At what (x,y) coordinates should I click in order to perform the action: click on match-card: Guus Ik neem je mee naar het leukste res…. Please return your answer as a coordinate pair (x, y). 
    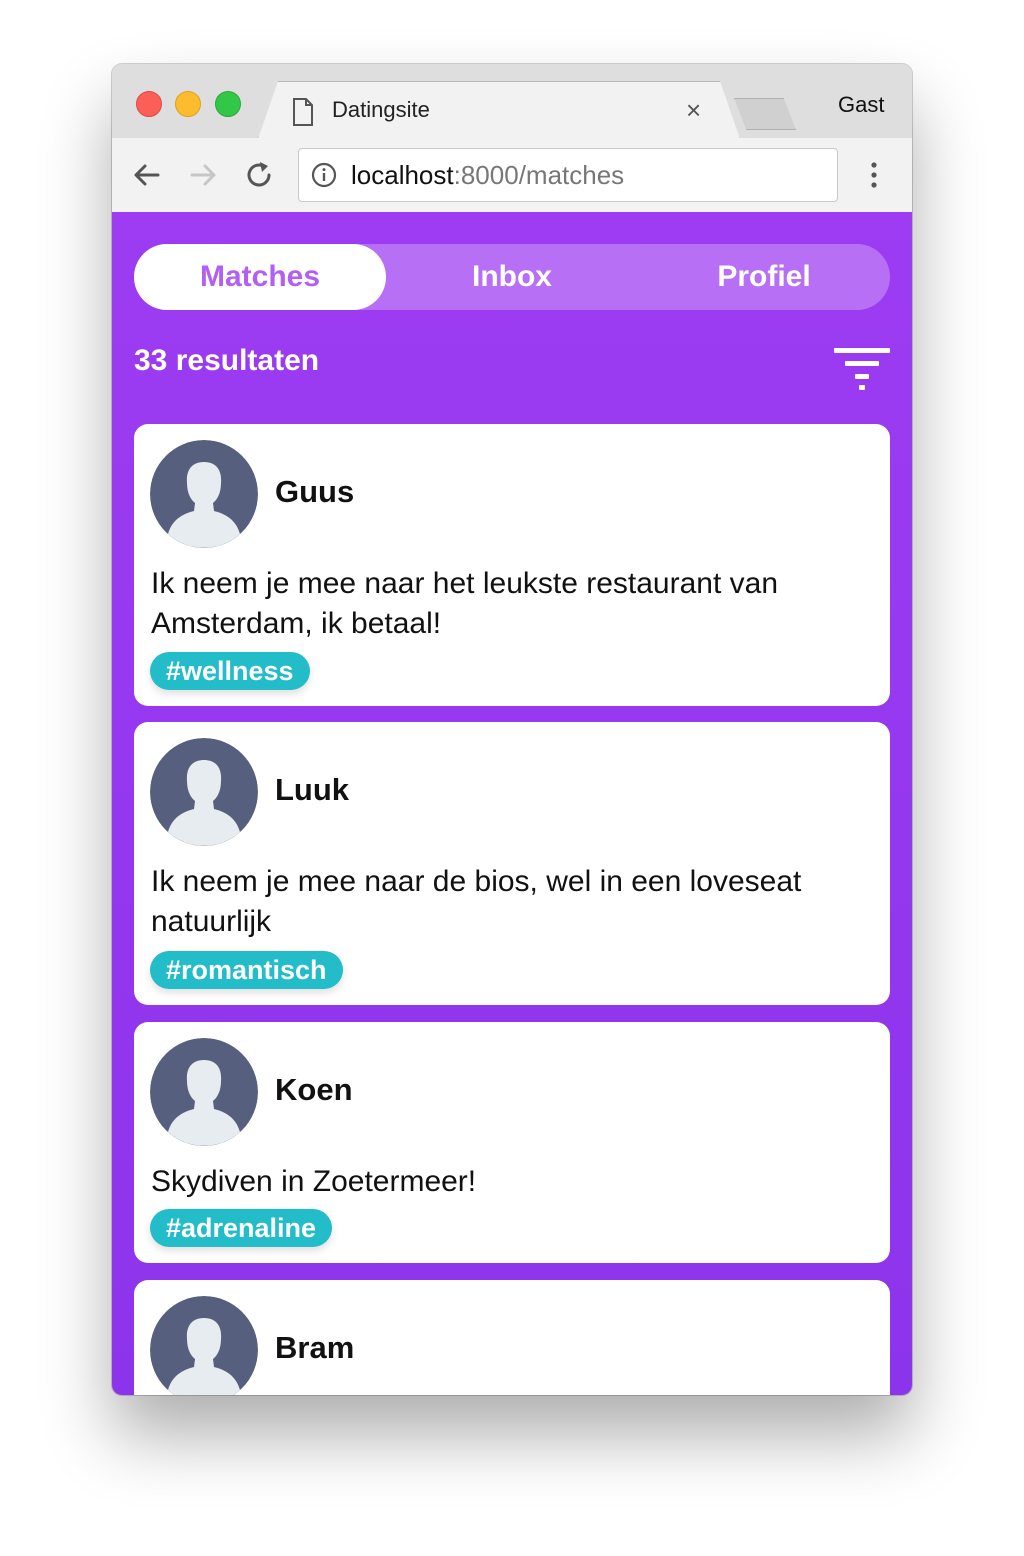
    Looking at the image, I should click on (512, 565).